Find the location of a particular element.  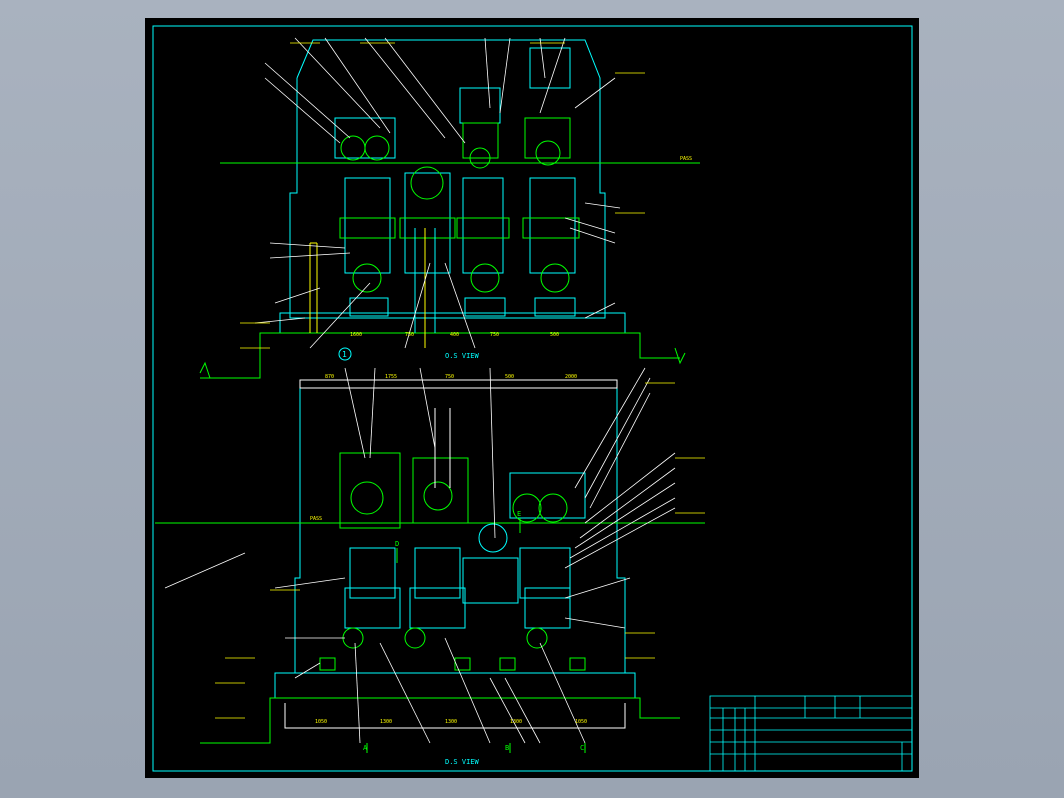

dimension-top-0: 1600 is located at coordinates (356, 335).